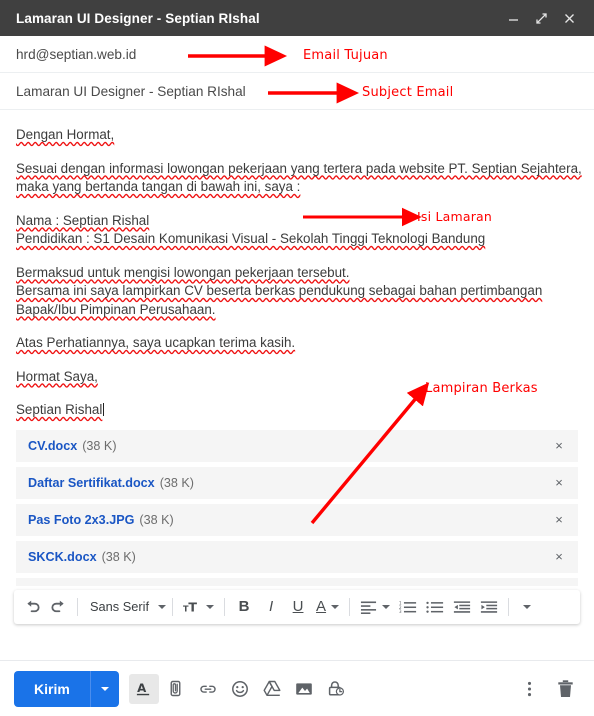  Describe the element at coordinates (321, 606) in the screenshot. I see `text-color-label: A` at that location.